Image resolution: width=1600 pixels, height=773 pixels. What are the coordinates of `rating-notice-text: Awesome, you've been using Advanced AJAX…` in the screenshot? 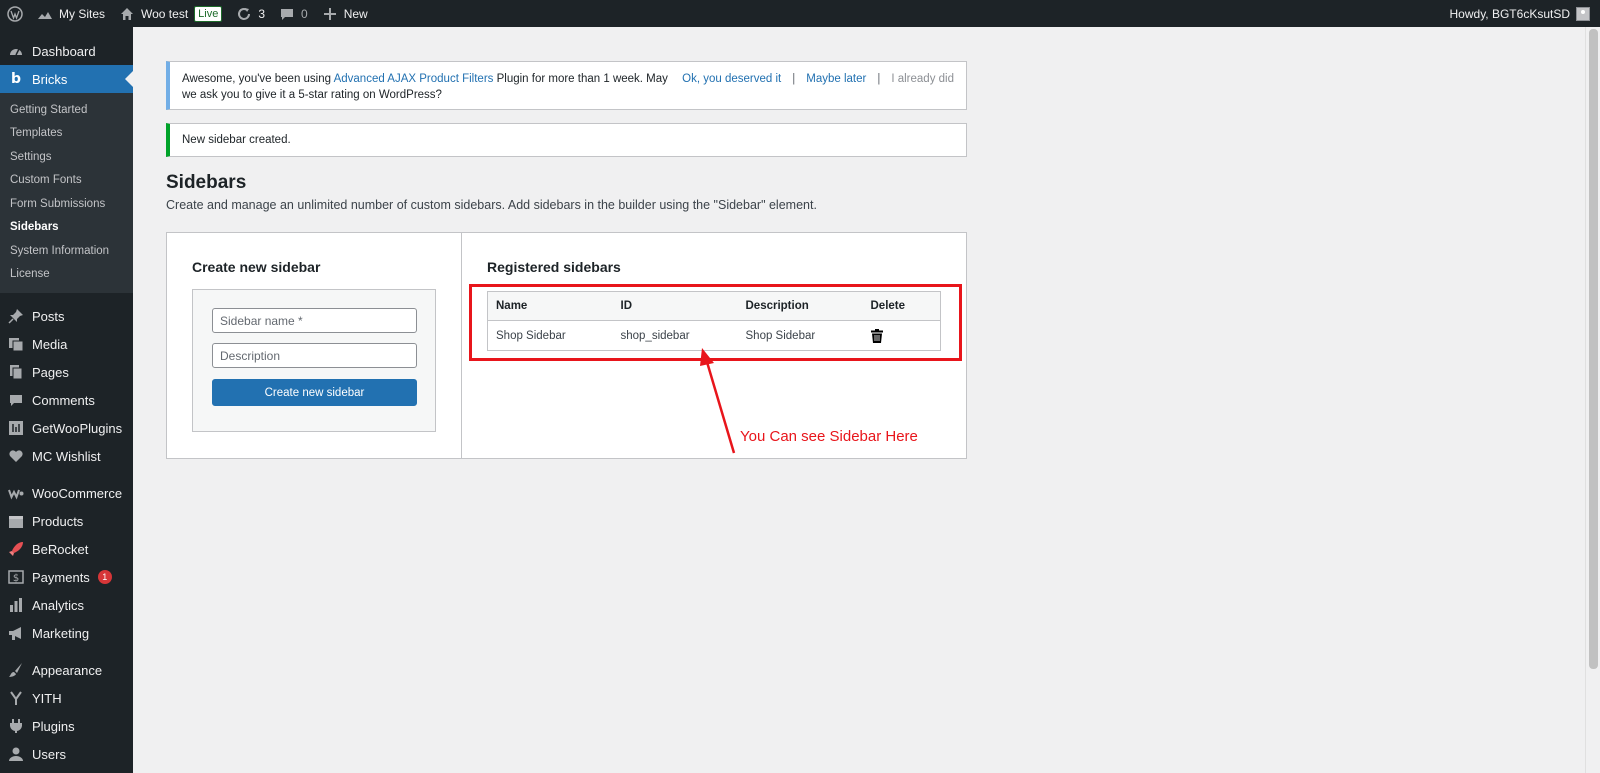 It's located at (432, 87).